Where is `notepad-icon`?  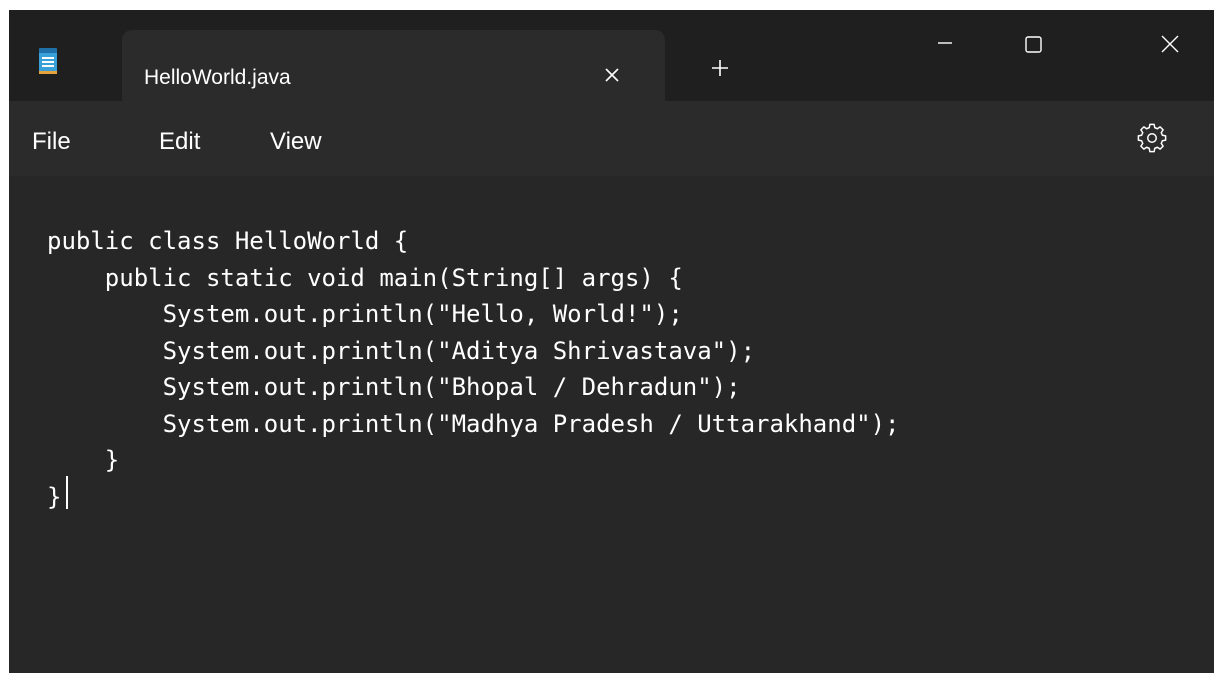
notepad-icon is located at coordinates (48, 61).